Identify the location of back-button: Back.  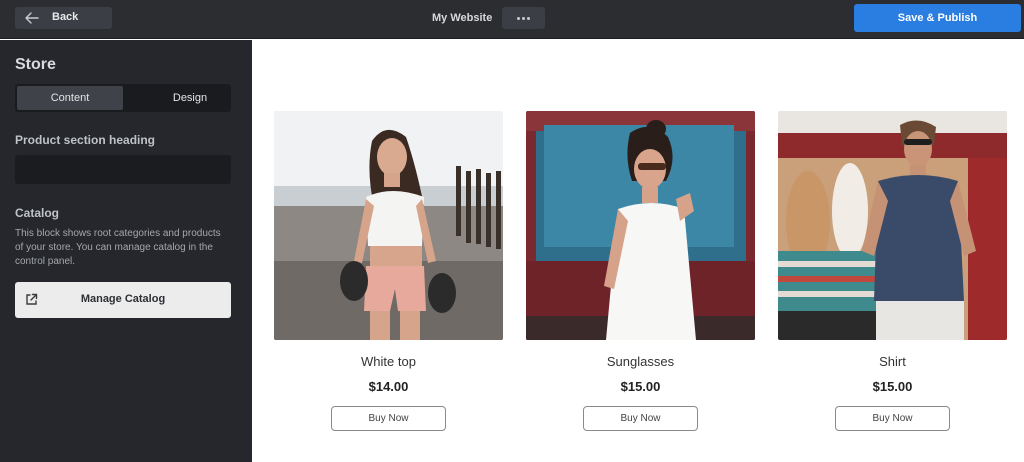
(63, 18).